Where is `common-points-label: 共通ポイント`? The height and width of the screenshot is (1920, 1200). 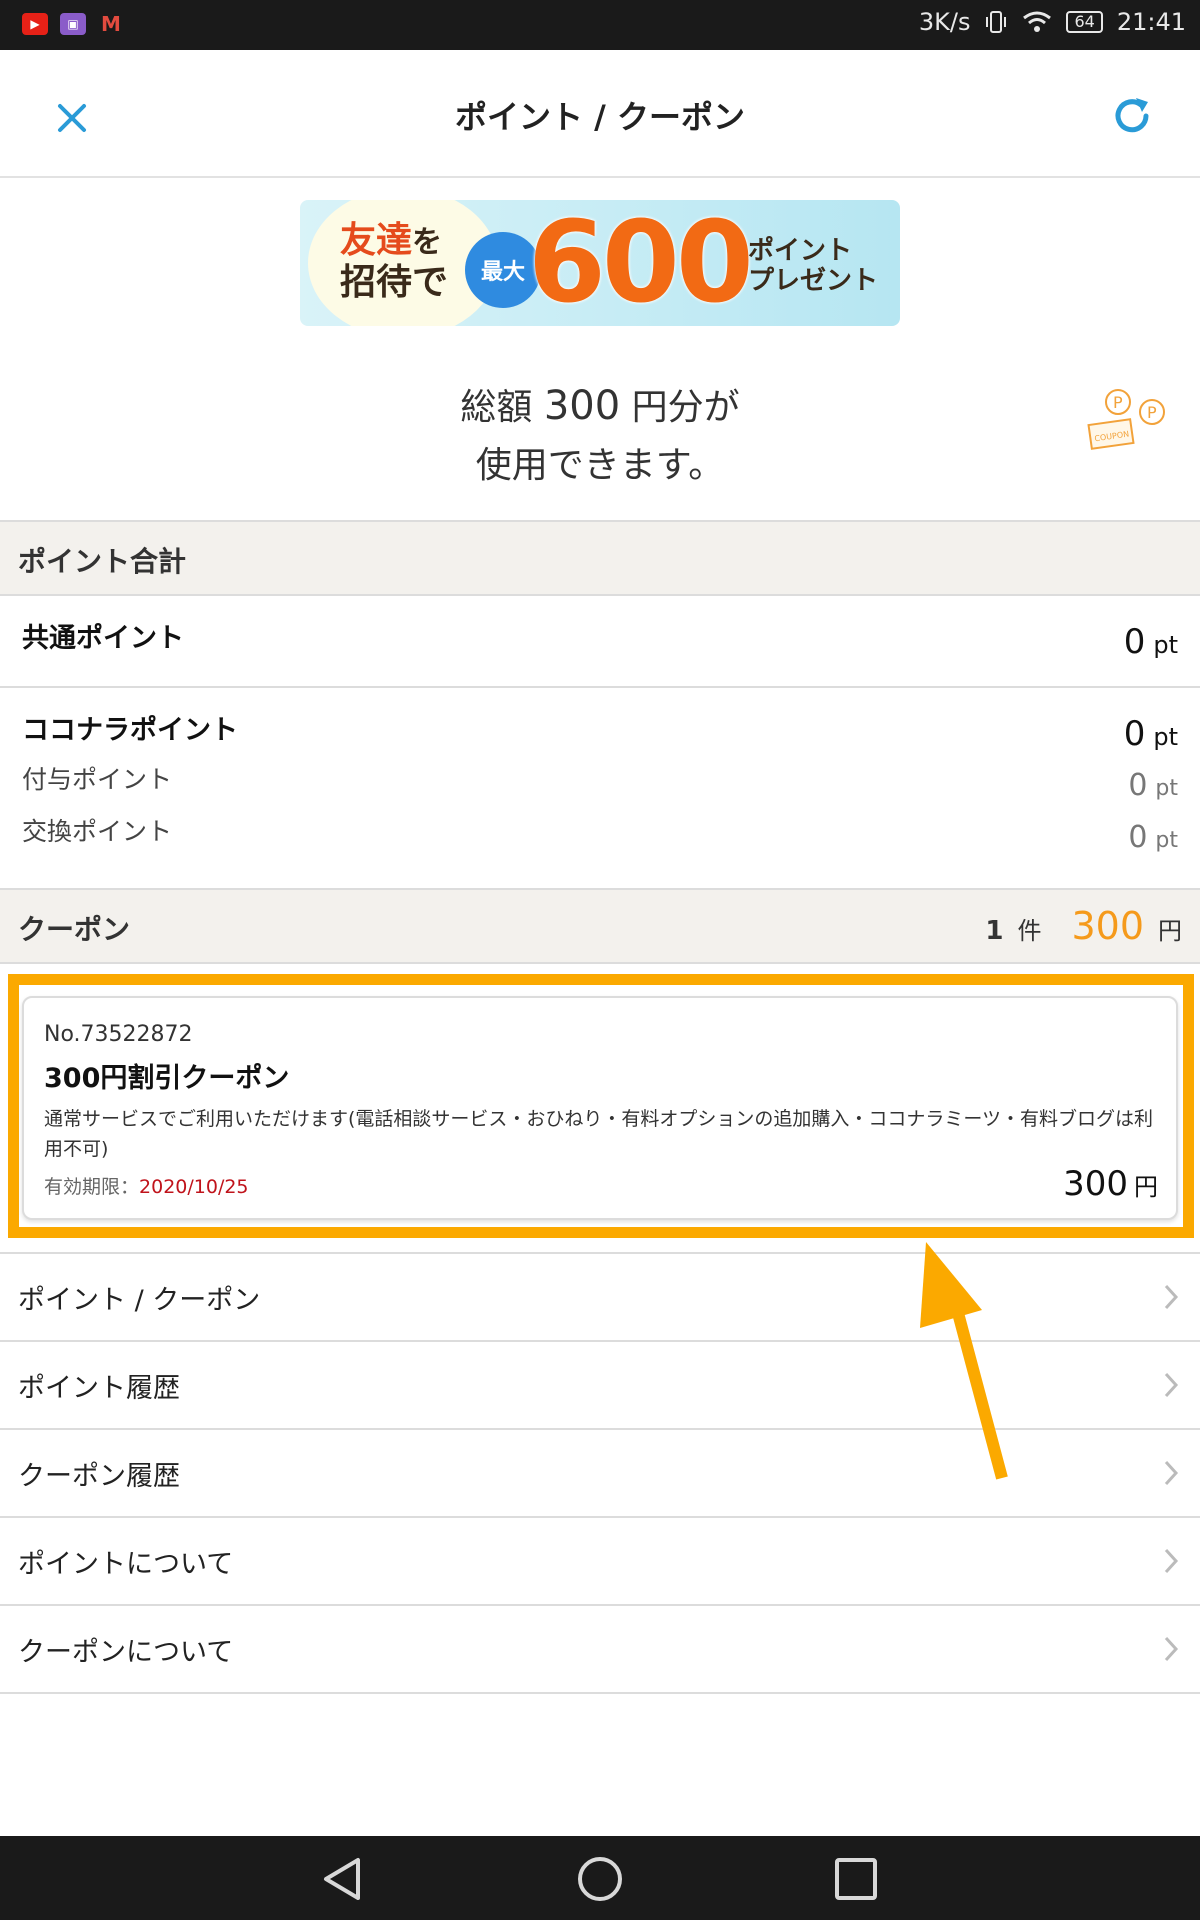 common-points-label: 共通ポイント is located at coordinates (103, 638).